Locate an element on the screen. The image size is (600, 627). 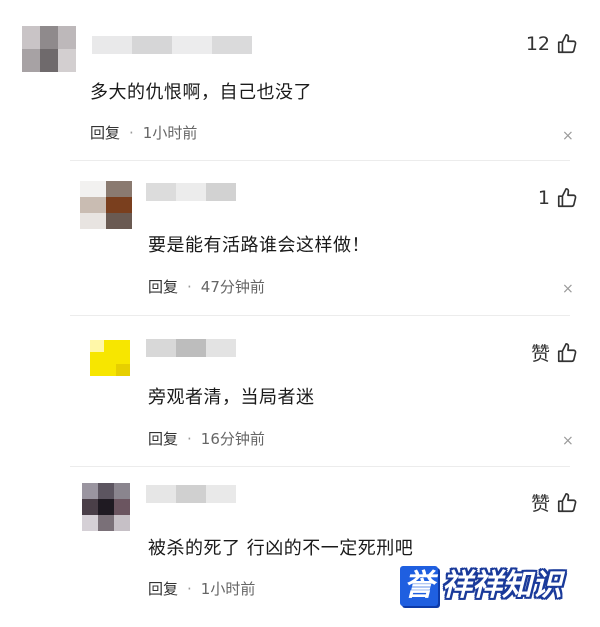
watermark-text: 祥祥知识 is located at coordinates (502, 585).